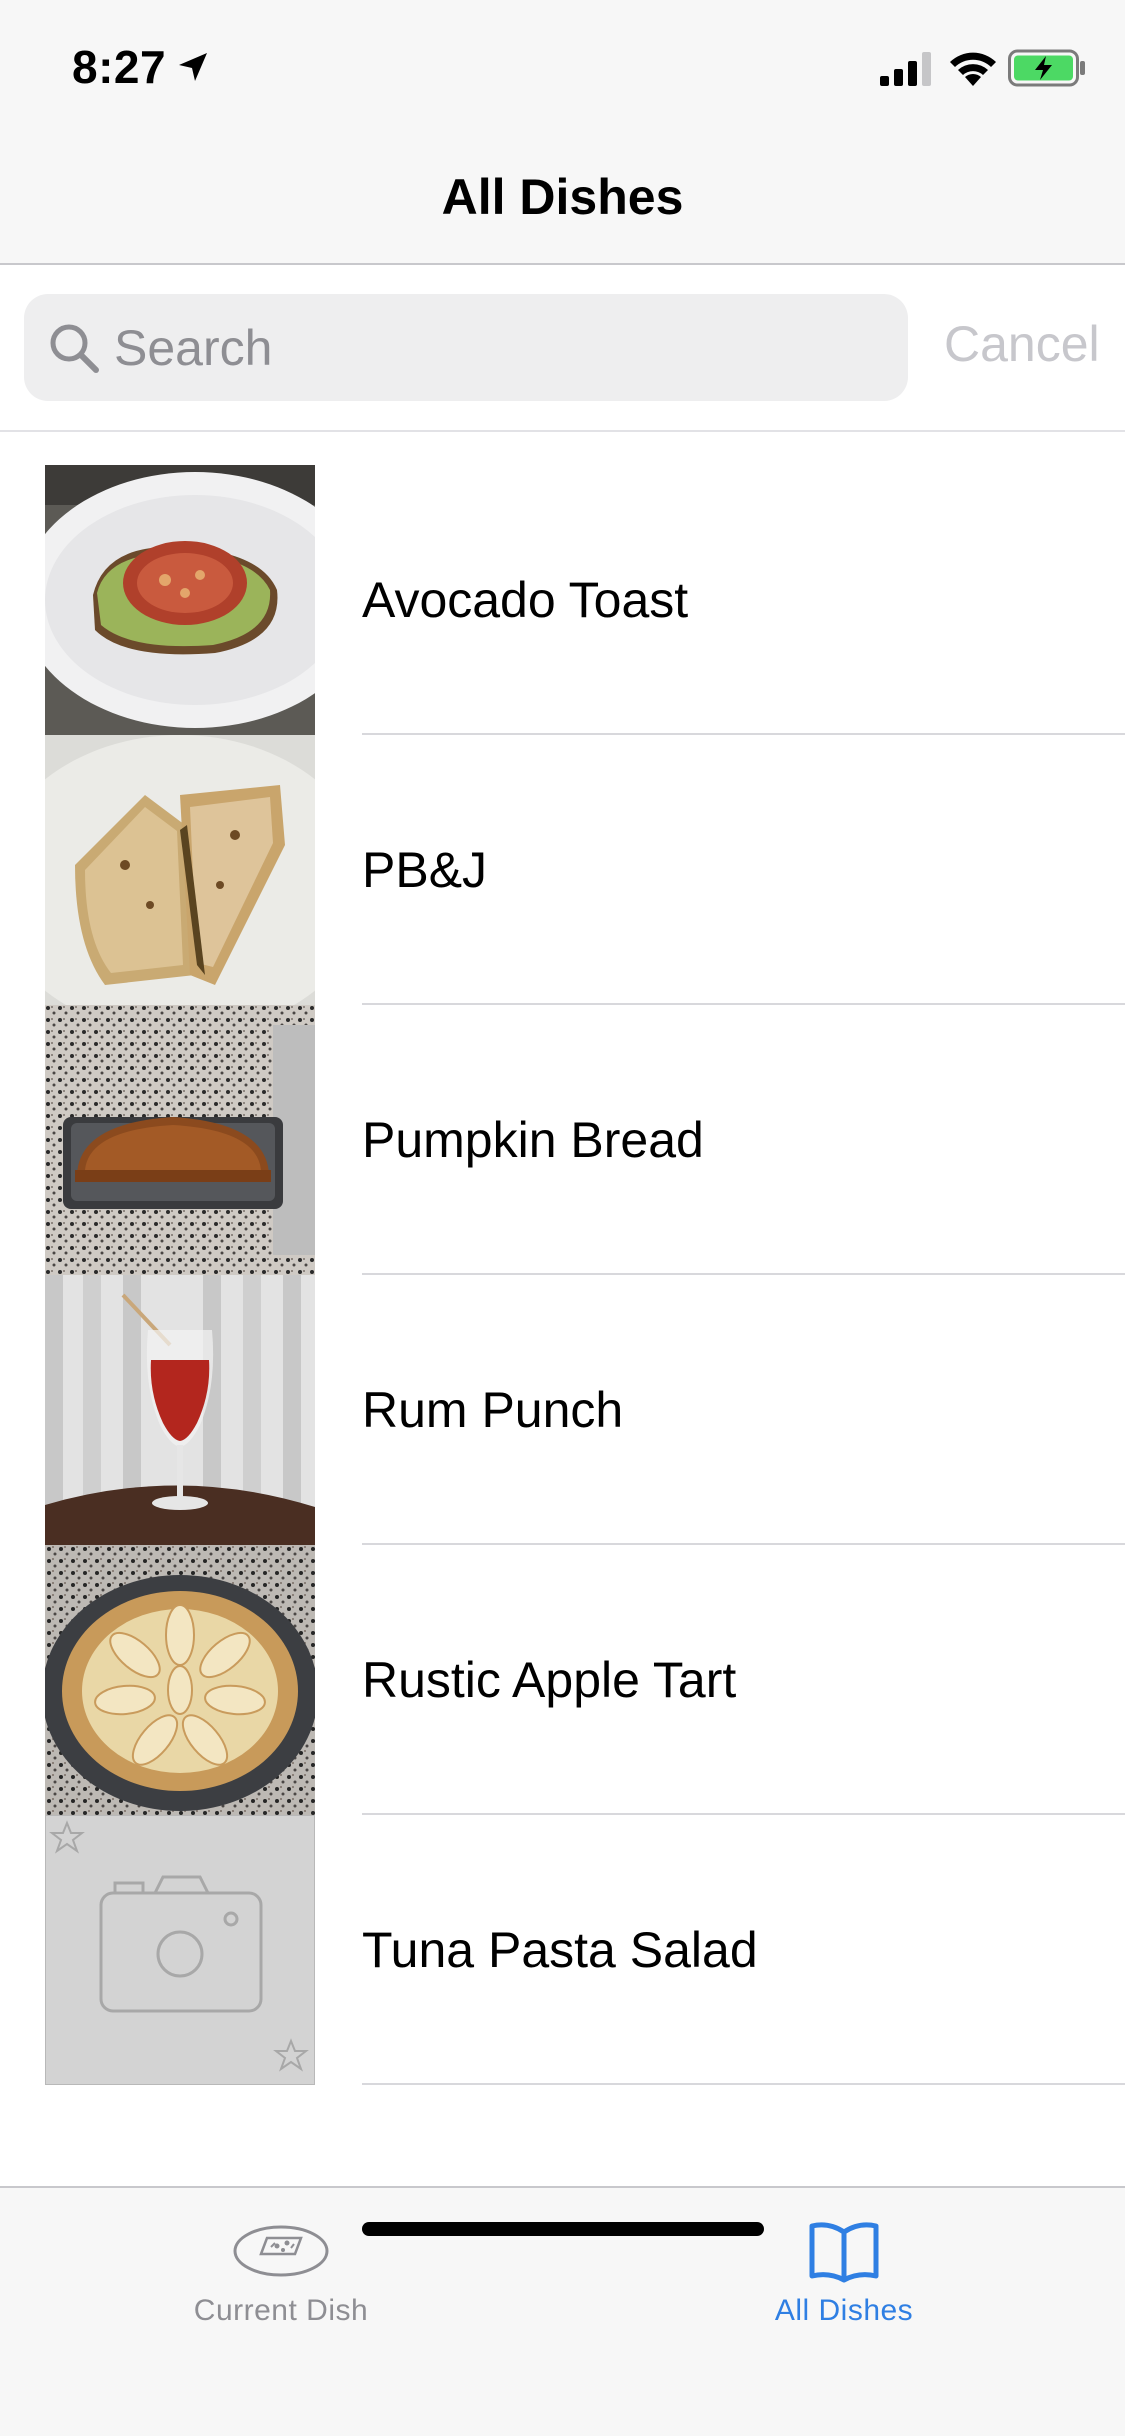 The image size is (1125, 2436). I want to click on dish-name: Tuna Pasta Salad, so click(560, 1950).